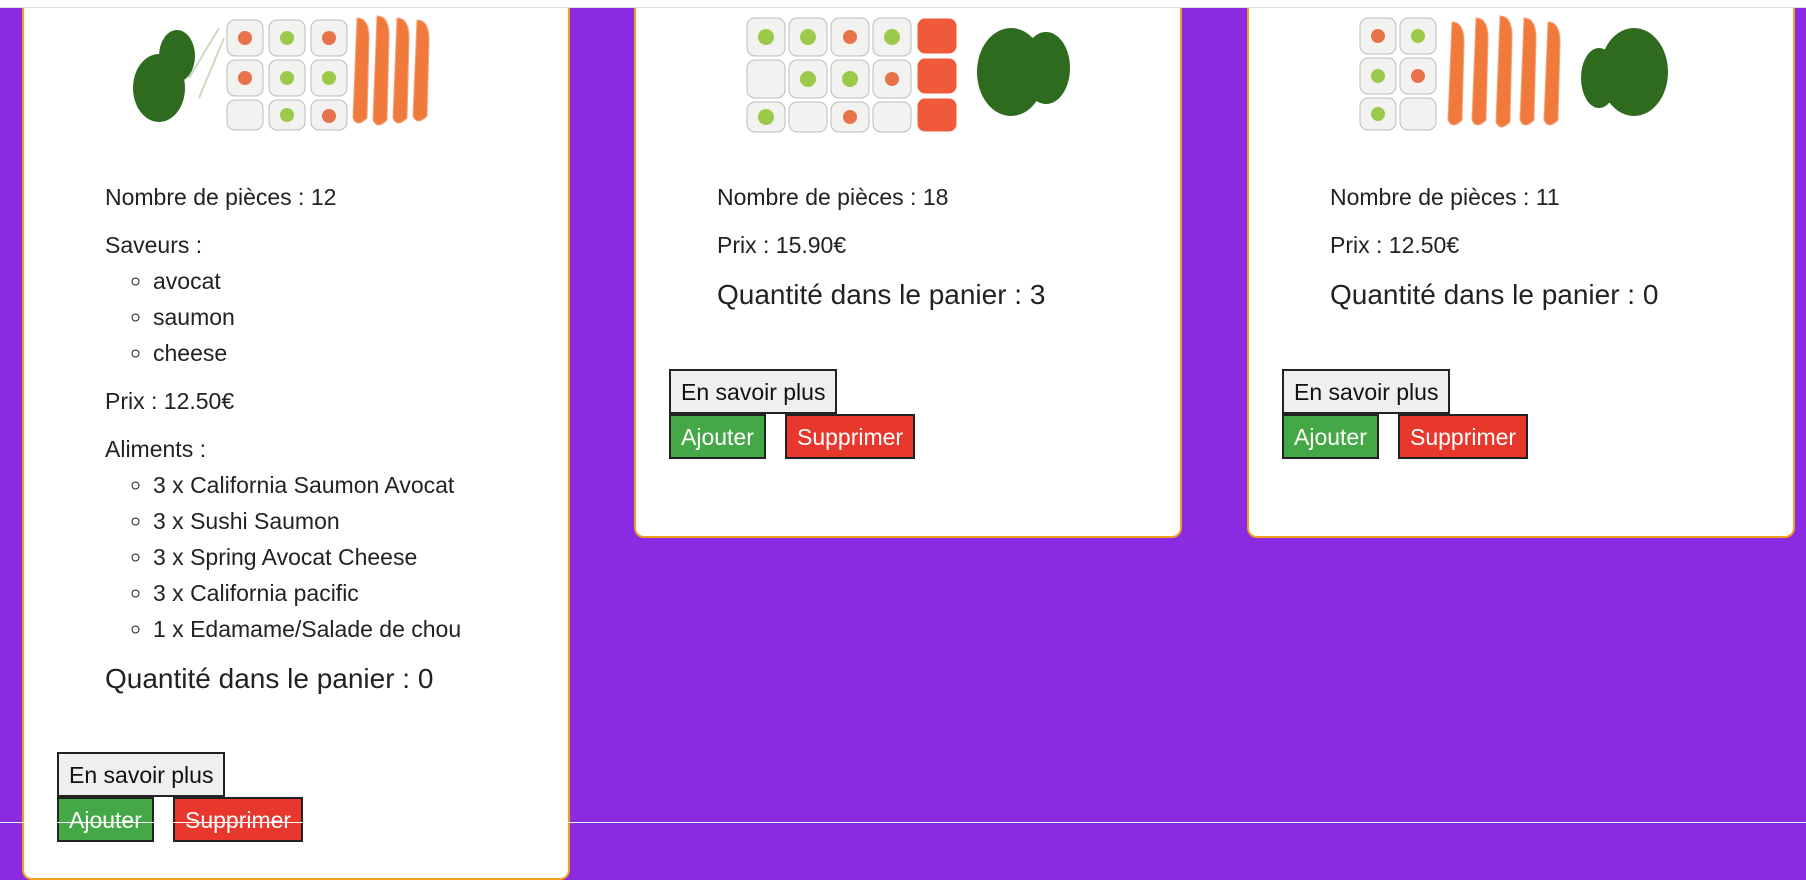  What do you see at coordinates (833, 197) in the screenshot?
I see `pieces-count: Nombre de pièces : 18` at bounding box center [833, 197].